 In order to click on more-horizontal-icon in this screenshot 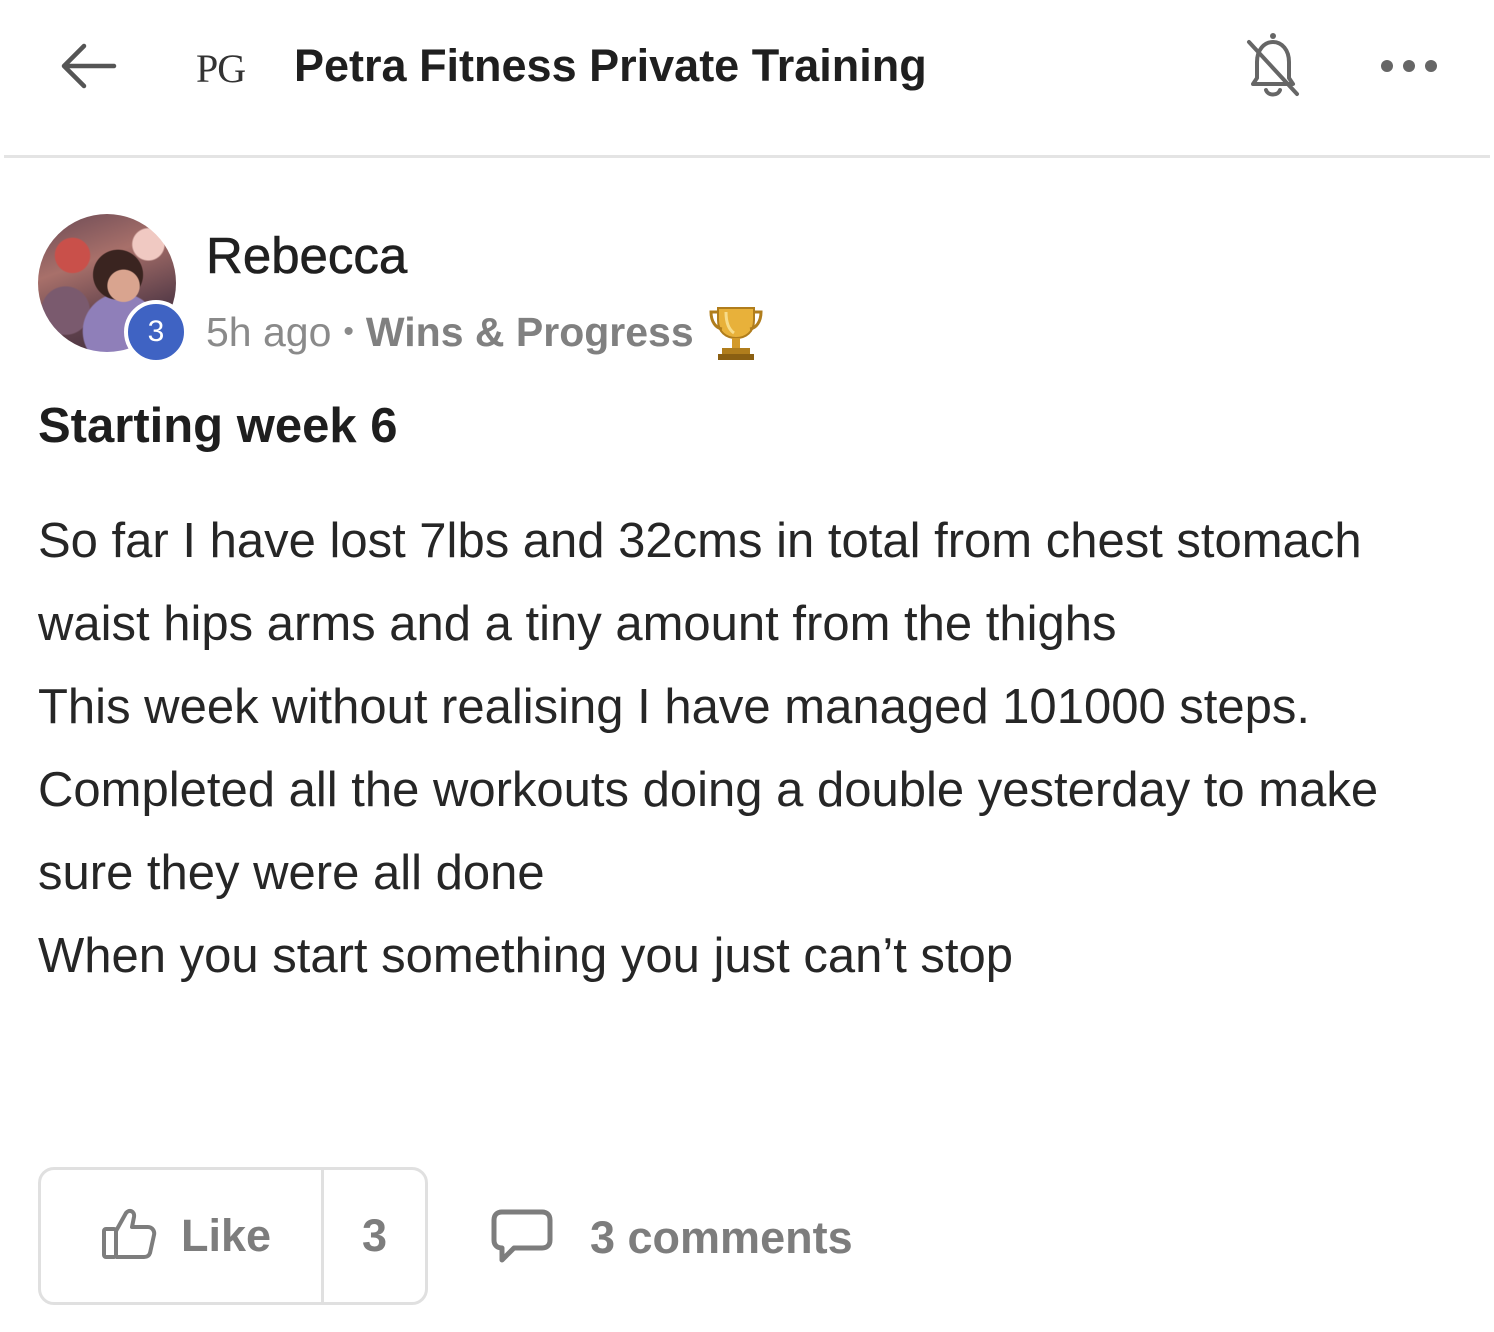, I will do `click(1409, 68)`.